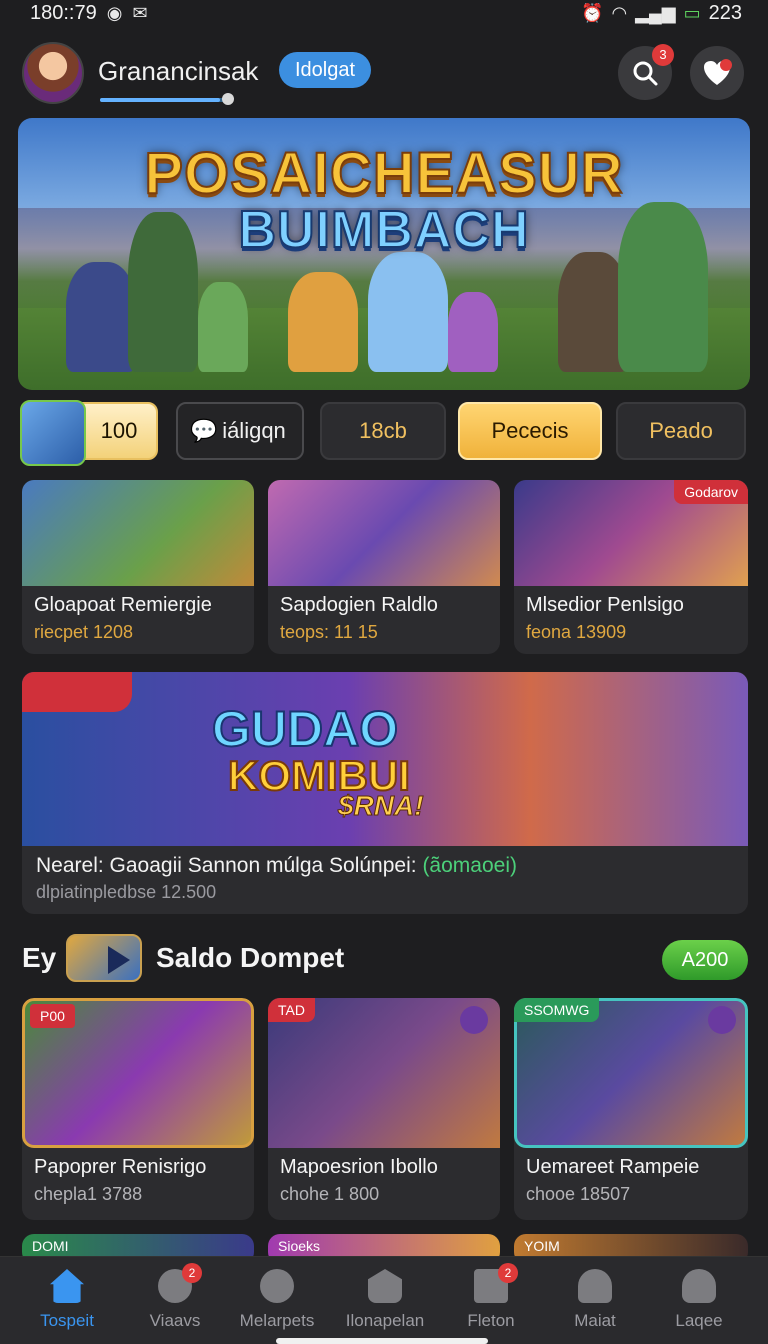 The width and height of the screenshot is (768, 1344). I want to click on promo-link: (ãomaoei), so click(469, 865).